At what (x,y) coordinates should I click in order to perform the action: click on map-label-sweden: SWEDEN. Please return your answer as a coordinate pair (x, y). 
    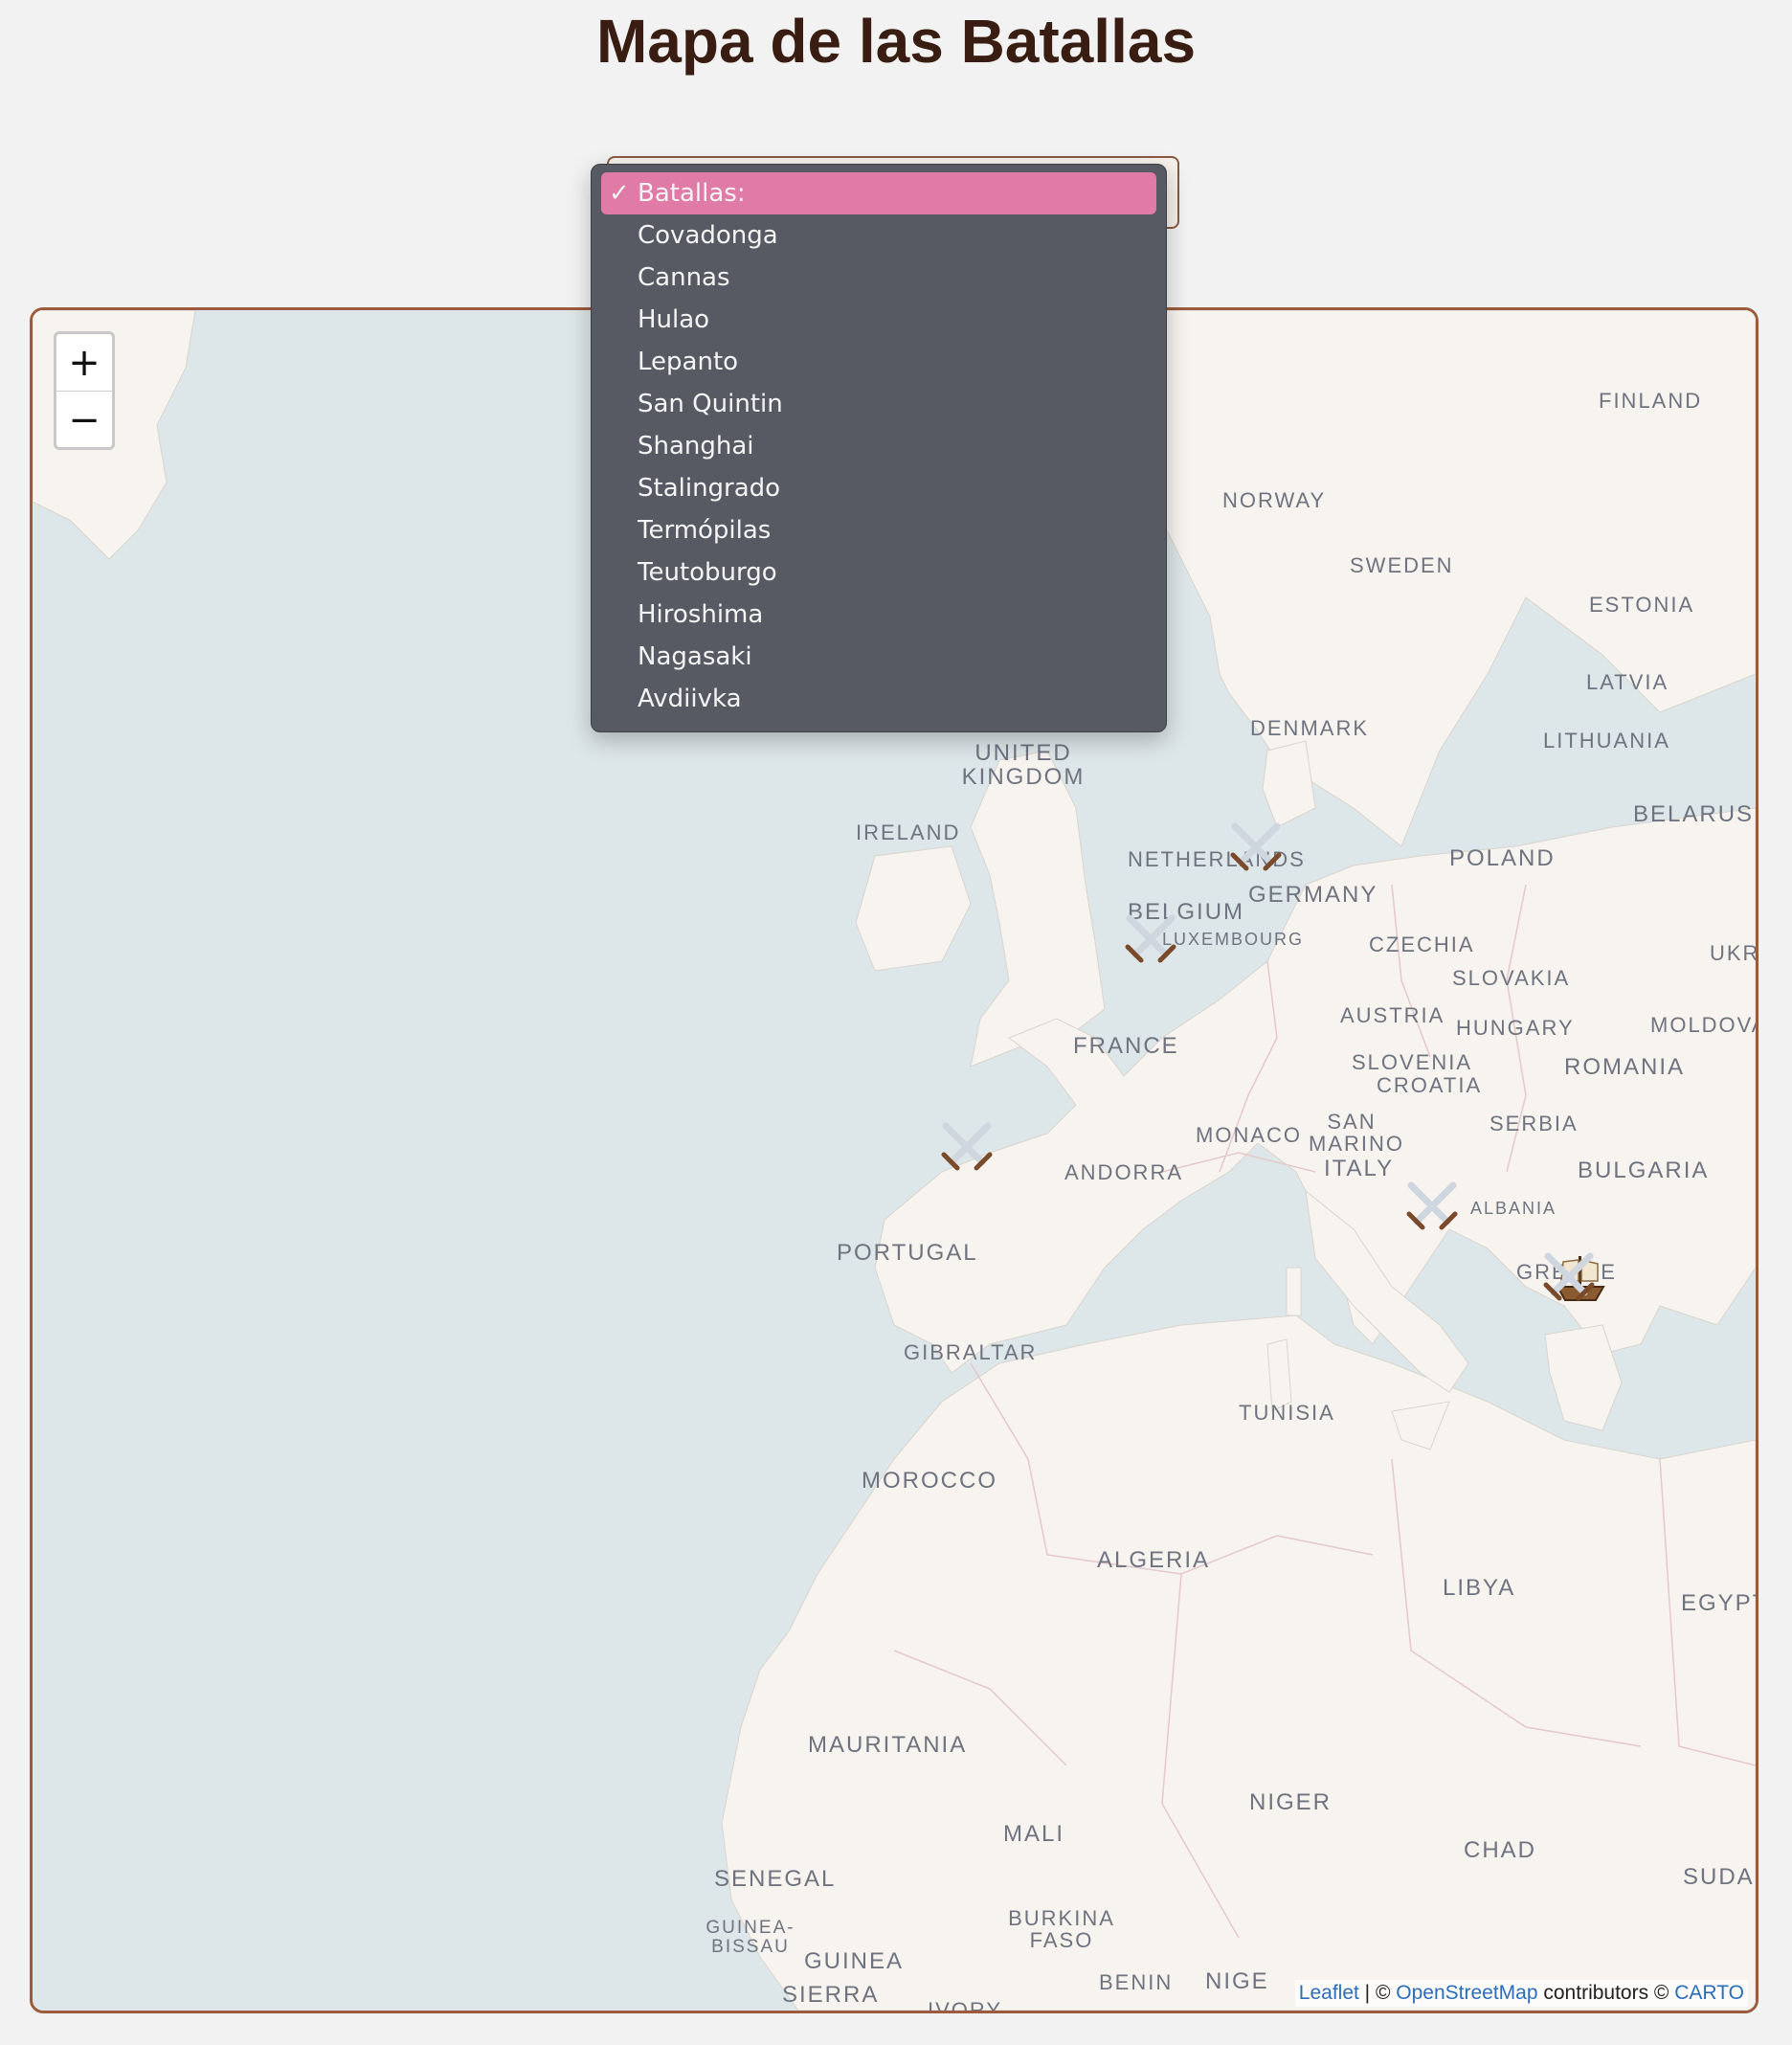
    Looking at the image, I should click on (1402, 565).